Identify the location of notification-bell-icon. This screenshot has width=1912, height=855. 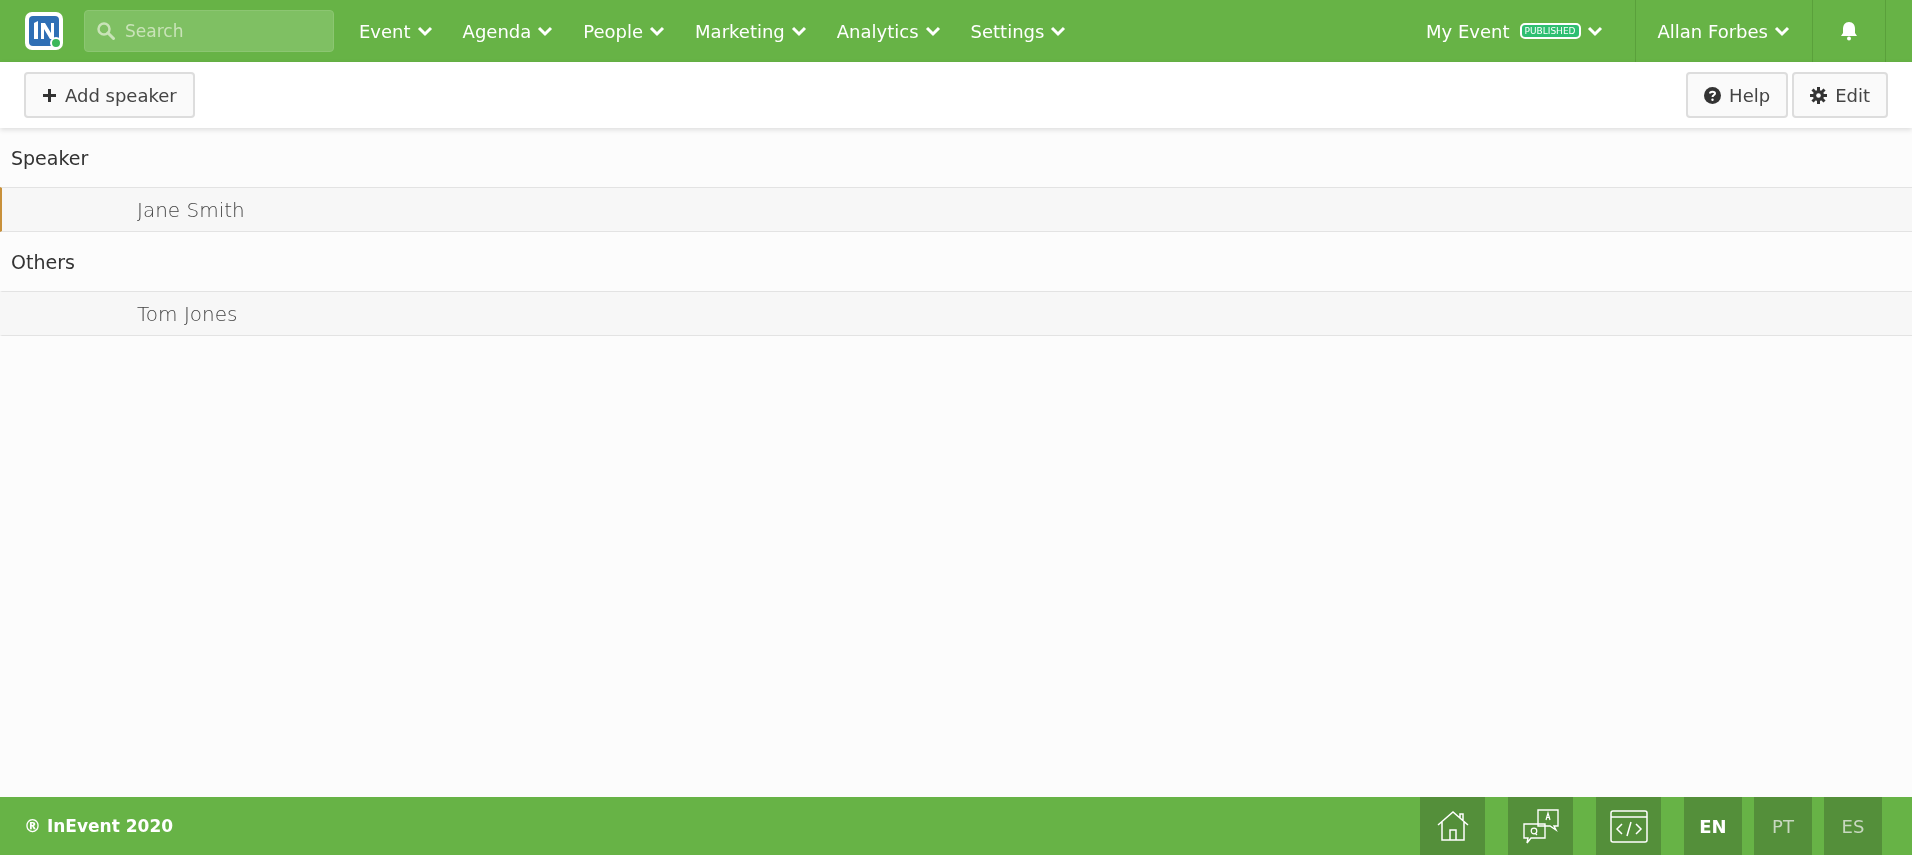
(1849, 31).